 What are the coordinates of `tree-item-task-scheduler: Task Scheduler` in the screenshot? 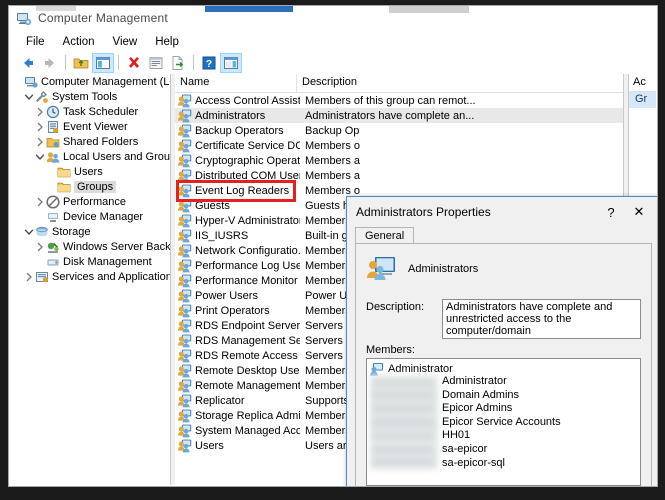 It's located at (90, 111).